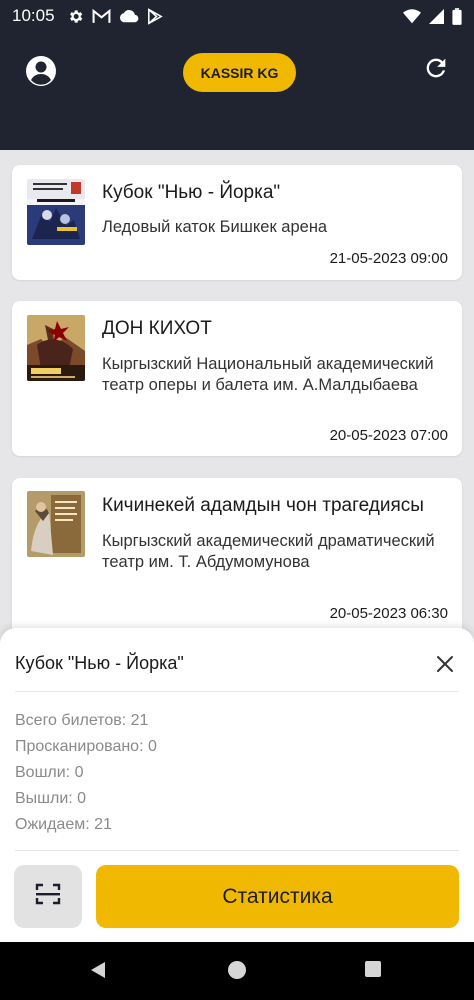  Describe the element at coordinates (388, 613) in the screenshot. I see `event-date: 20-05-2023 06:30` at that location.